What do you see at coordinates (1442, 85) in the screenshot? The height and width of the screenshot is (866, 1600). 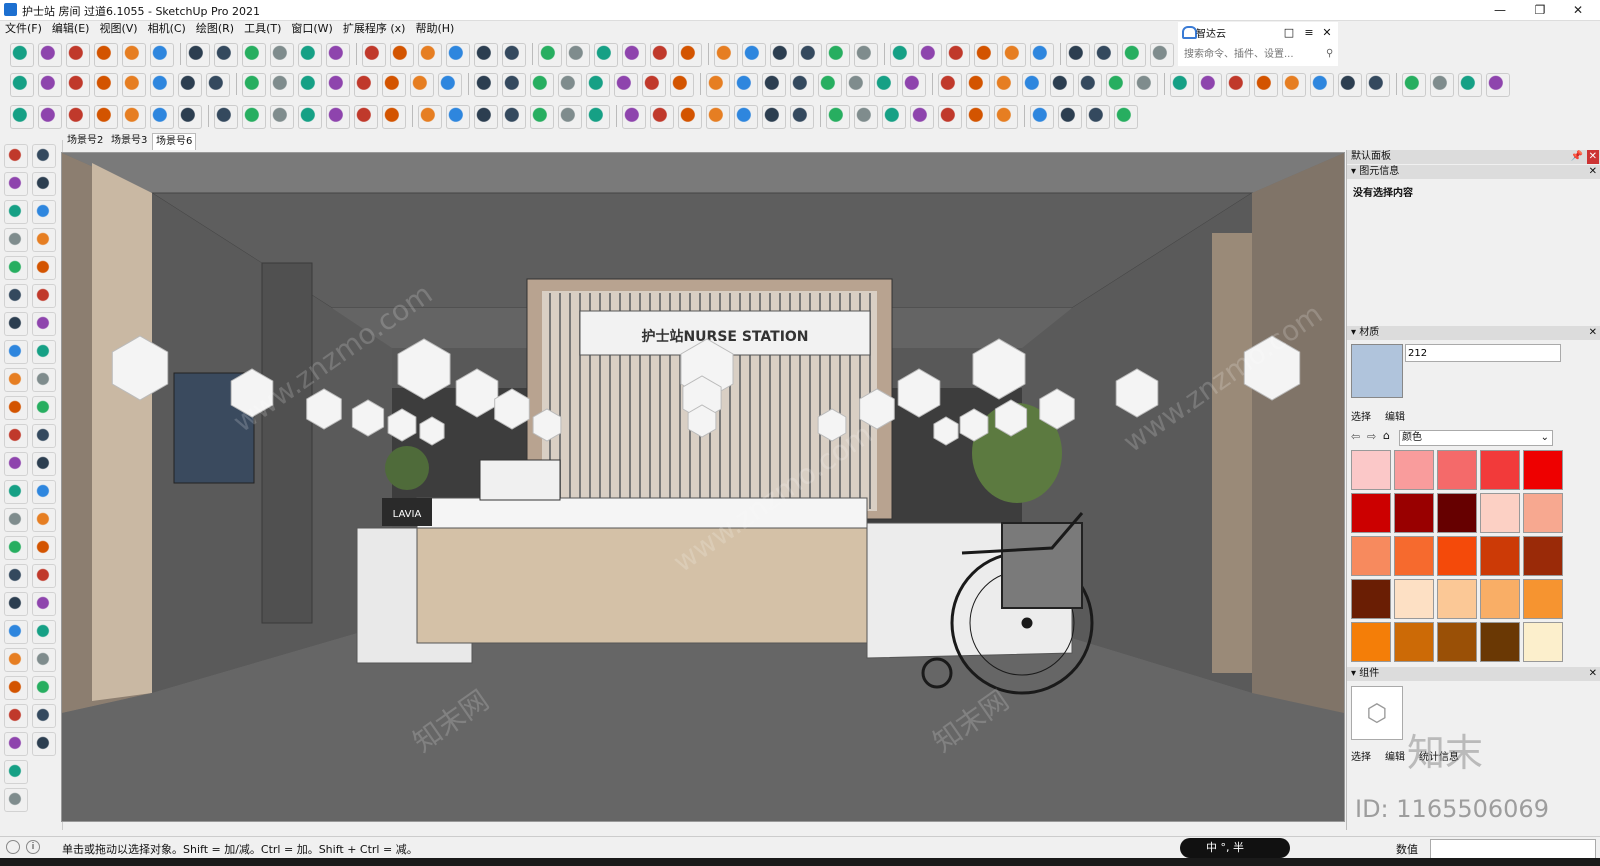 I see `toolbar-tool-2-49-icon` at bounding box center [1442, 85].